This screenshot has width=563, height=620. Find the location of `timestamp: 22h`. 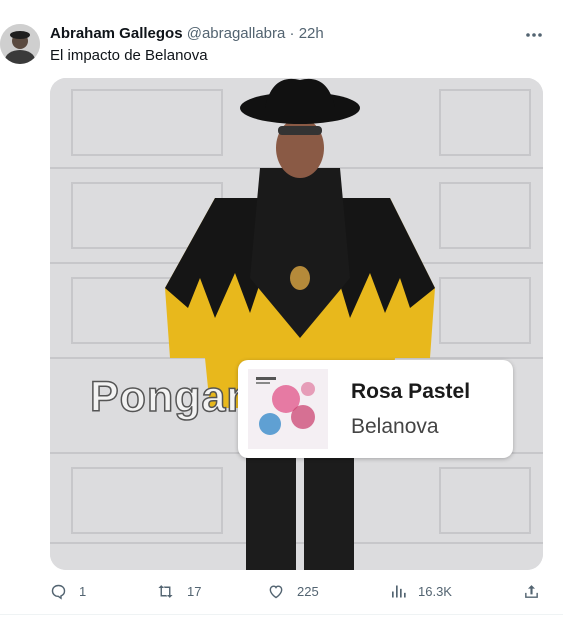

timestamp: 22h is located at coordinates (311, 33).